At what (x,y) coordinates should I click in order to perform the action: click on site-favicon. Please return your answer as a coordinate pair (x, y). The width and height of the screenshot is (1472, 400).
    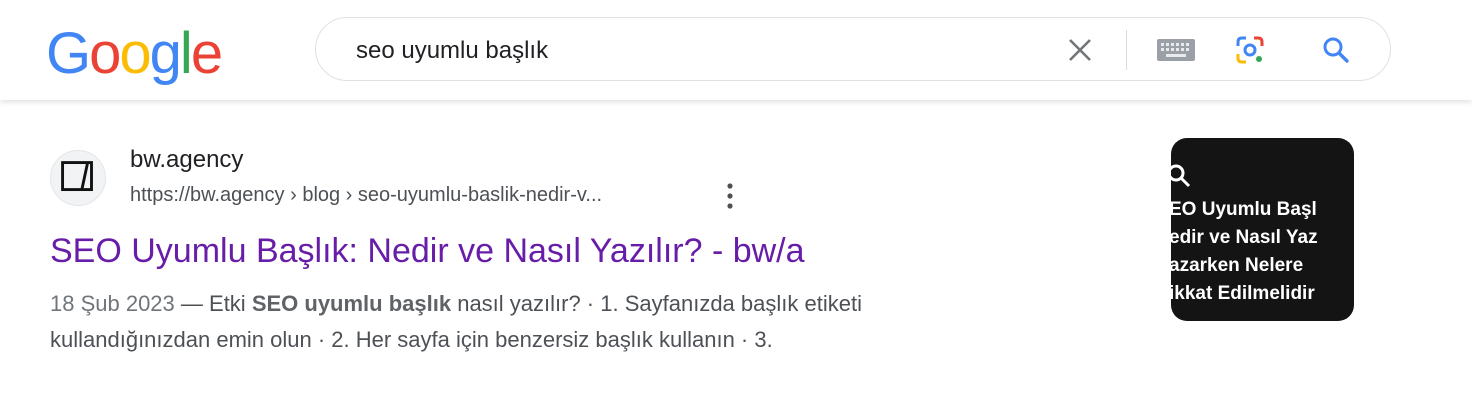
    Looking at the image, I should click on (78, 178).